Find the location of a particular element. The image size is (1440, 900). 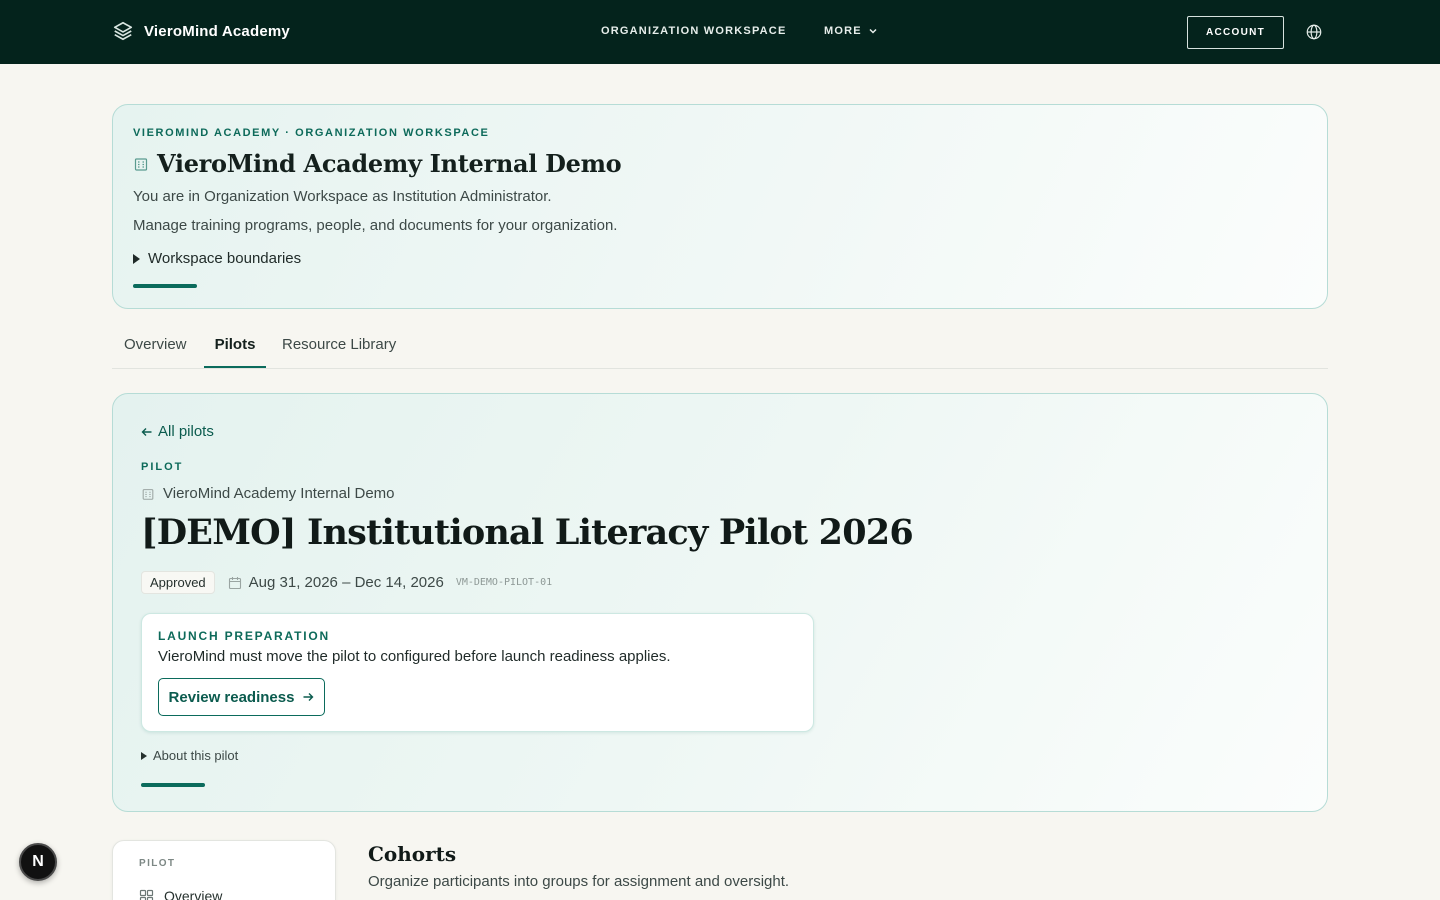

globe-icon is located at coordinates (1314, 32).